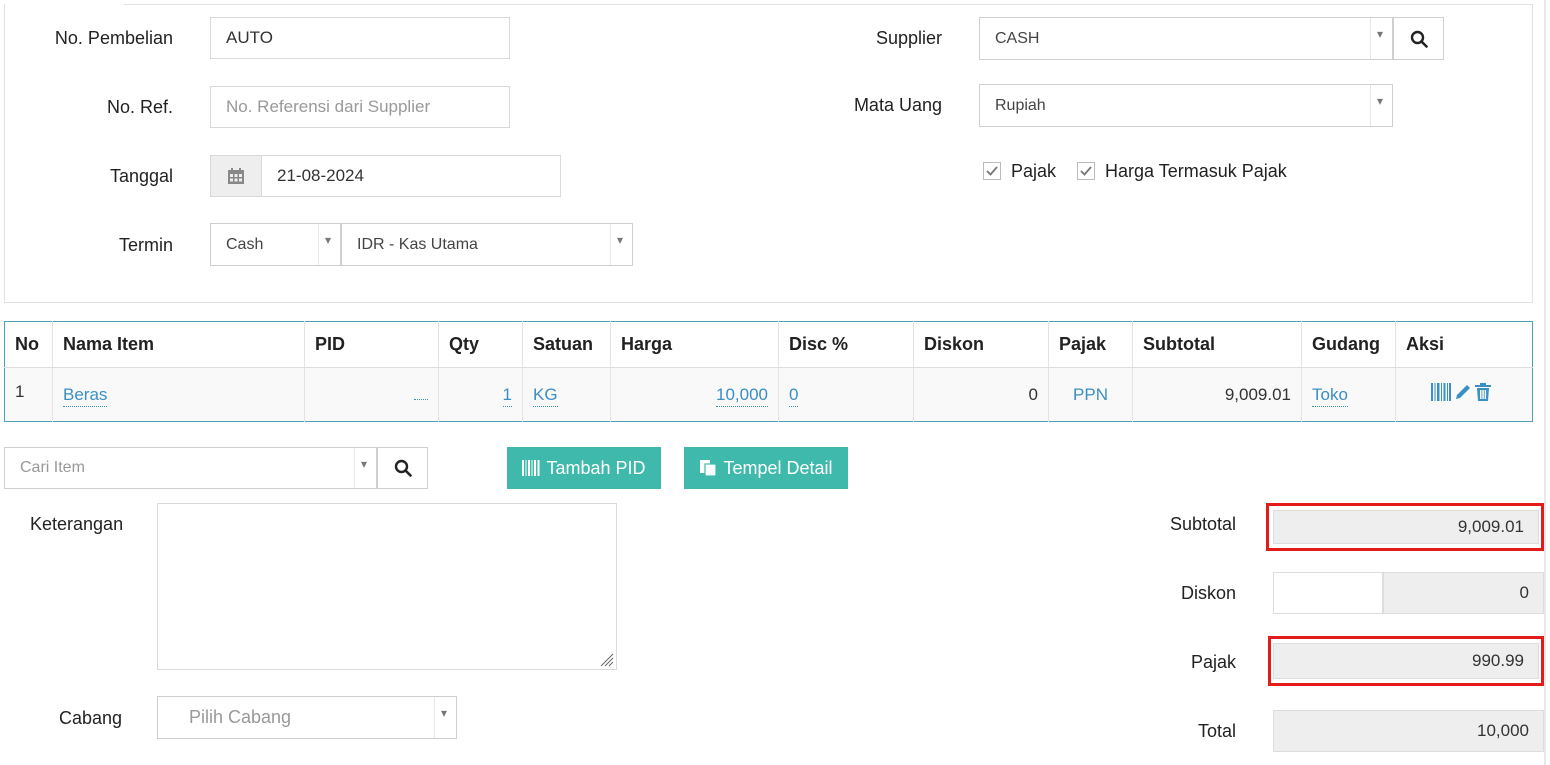 The width and height of the screenshot is (1550, 765). I want to click on disc-pct-editable: 0, so click(794, 395).